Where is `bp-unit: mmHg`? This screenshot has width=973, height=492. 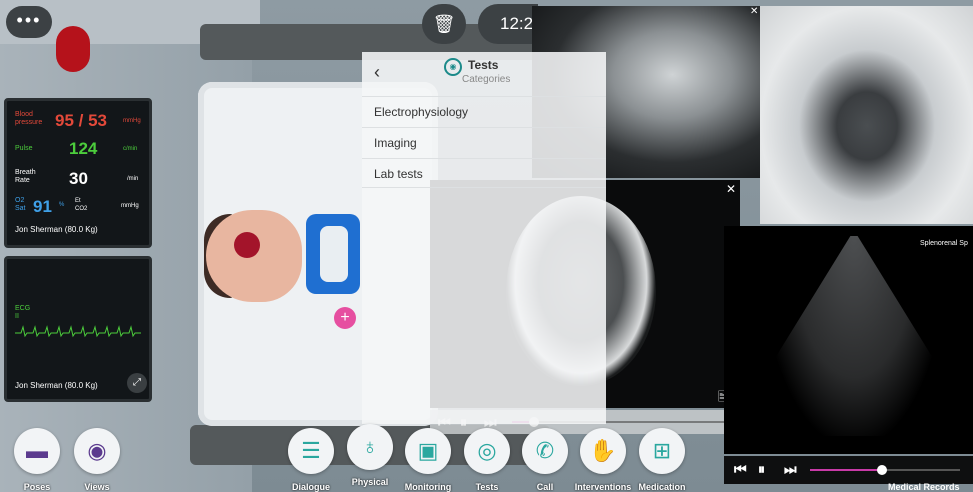
bp-unit: mmHg is located at coordinates (132, 121).